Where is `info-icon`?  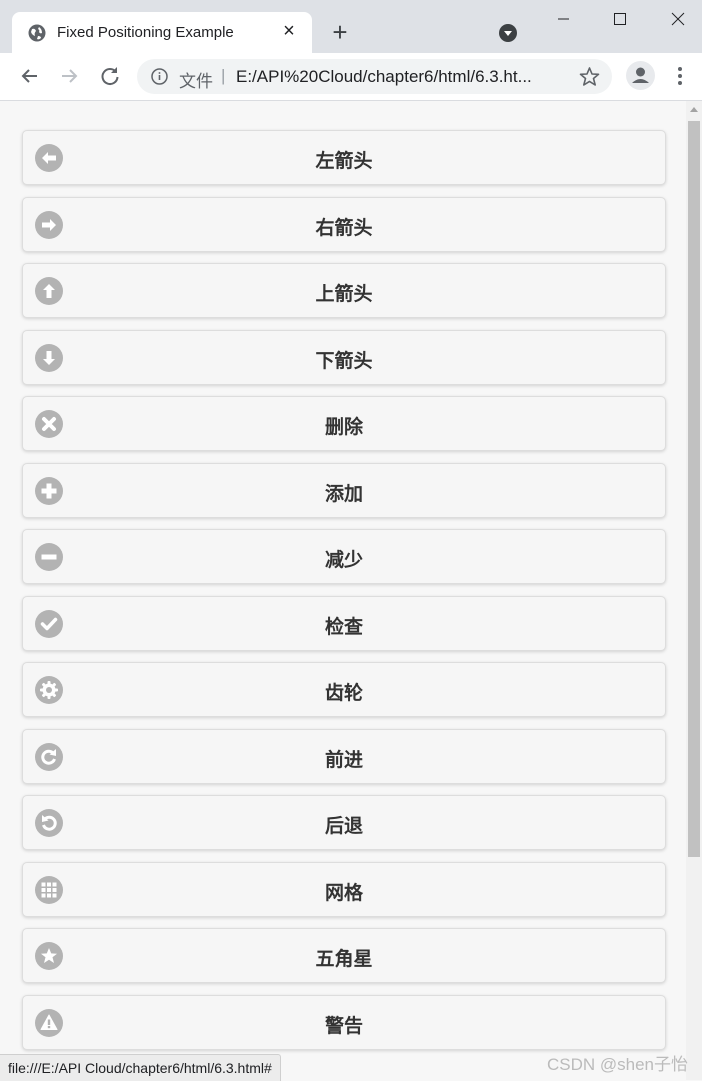 info-icon is located at coordinates (159, 76).